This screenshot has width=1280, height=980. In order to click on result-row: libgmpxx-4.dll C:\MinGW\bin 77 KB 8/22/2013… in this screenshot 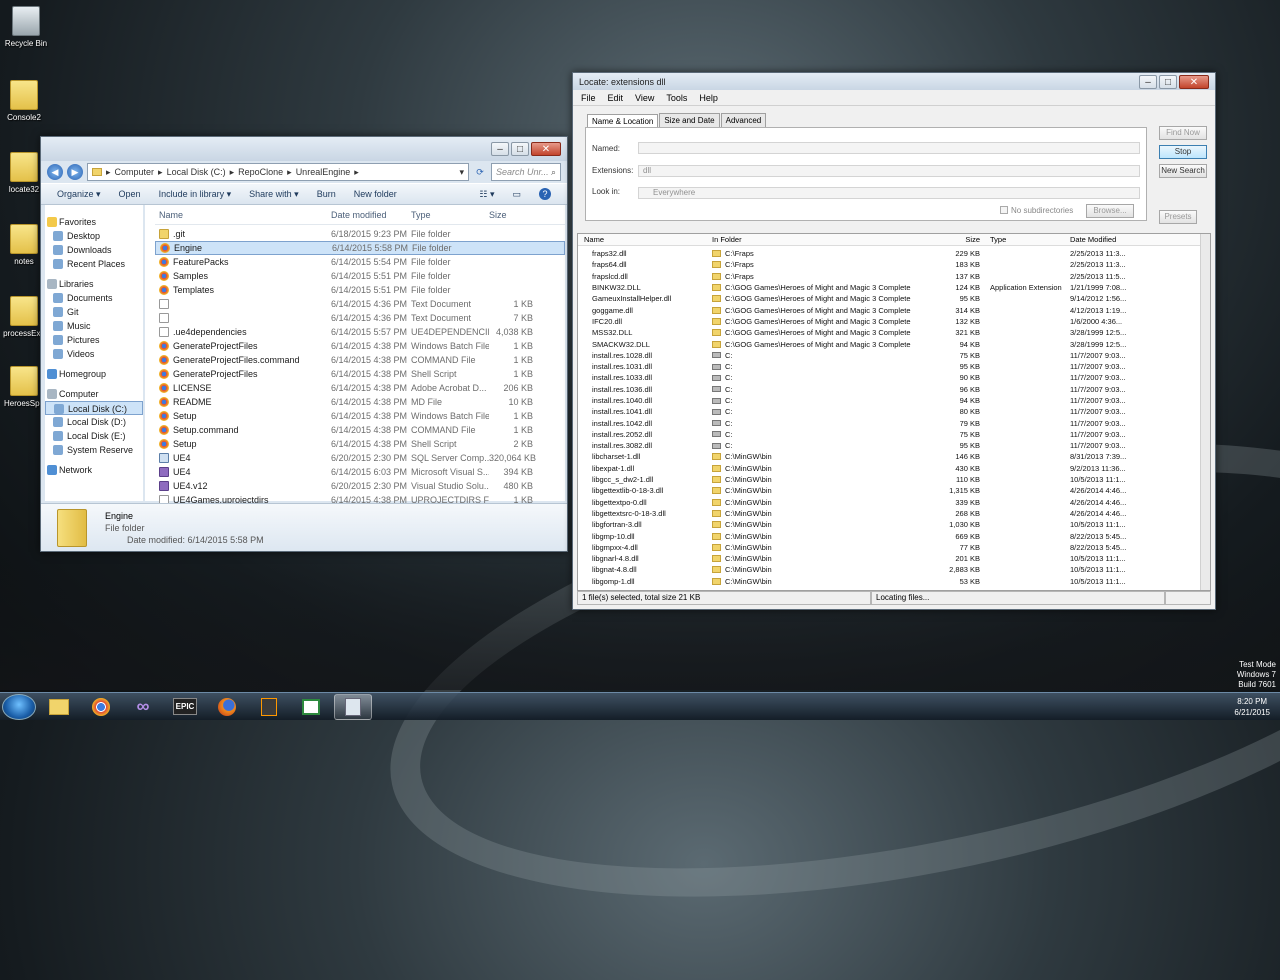, I will do `click(894, 547)`.